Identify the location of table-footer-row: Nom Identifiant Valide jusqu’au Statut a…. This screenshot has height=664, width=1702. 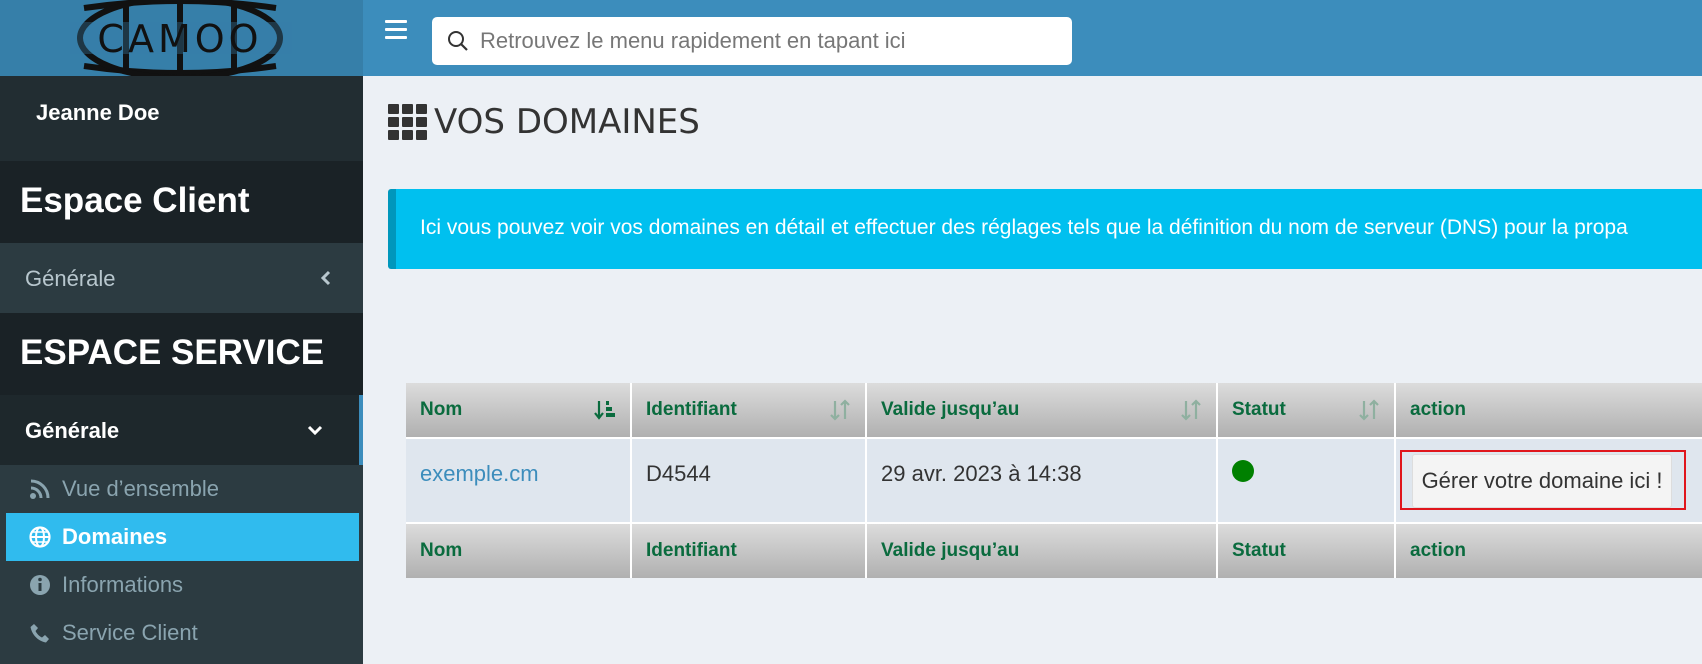
(1054, 550).